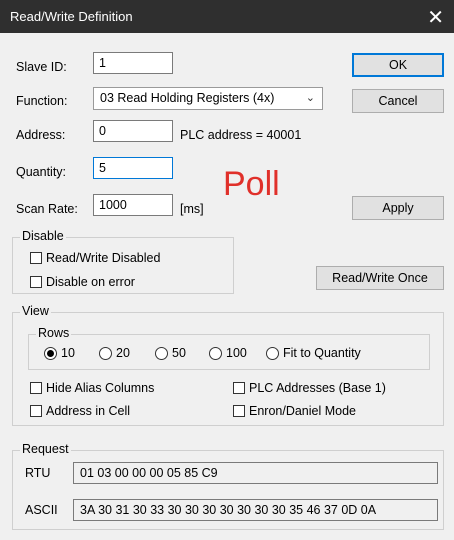 The height and width of the screenshot is (540, 454). Describe the element at coordinates (41, 172) in the screenshot. I see `quantity-label: Quantity:` at that location.